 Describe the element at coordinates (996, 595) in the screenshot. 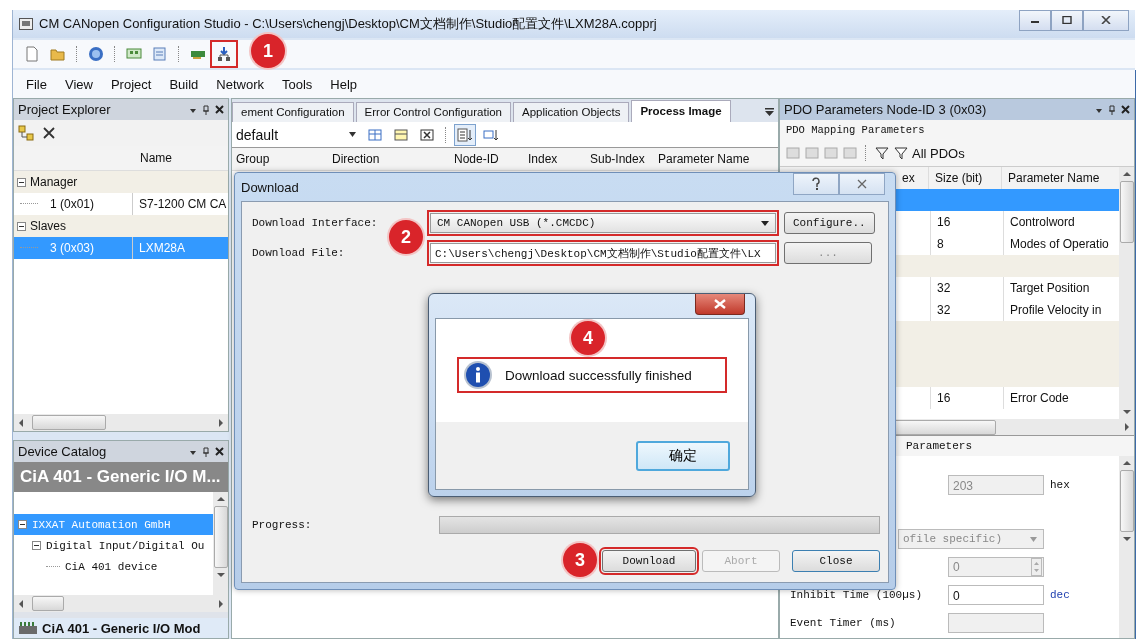

I see `input-field: 0` at that location.